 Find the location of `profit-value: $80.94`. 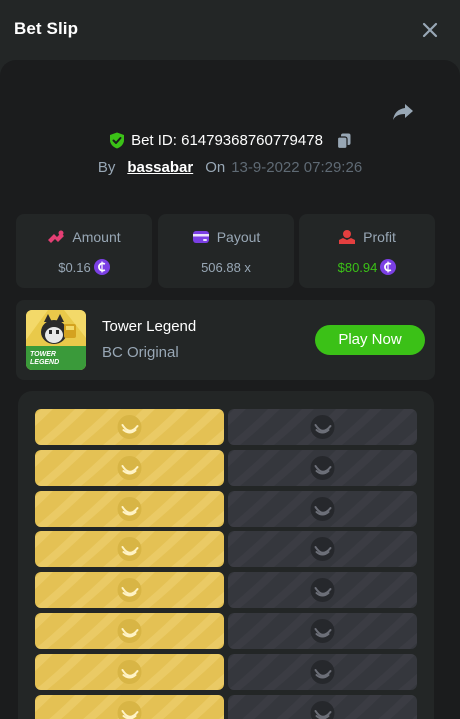

profit-value: $80.94 is located at coordinates (357, 267).